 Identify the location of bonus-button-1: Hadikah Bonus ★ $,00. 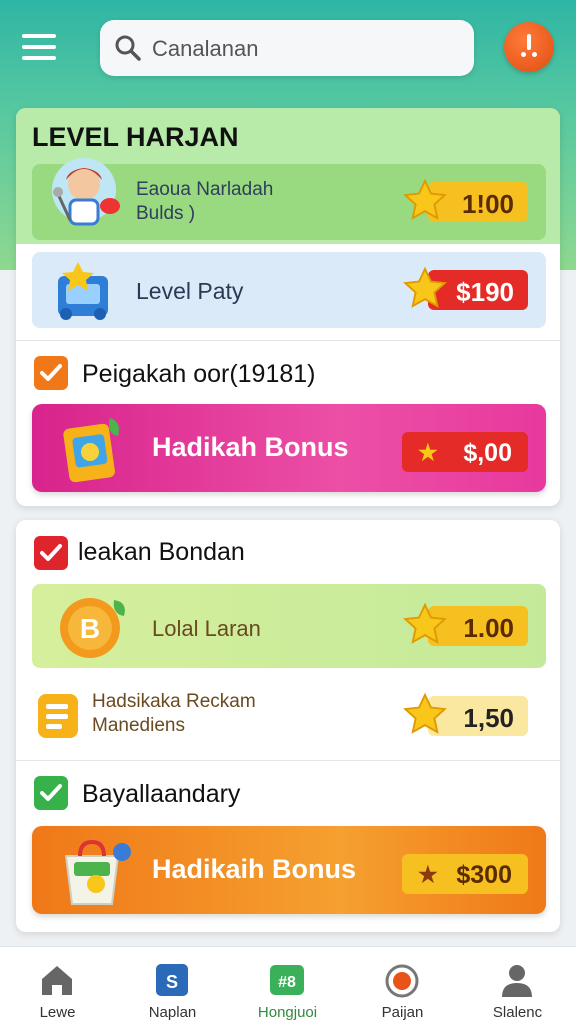
(289, 448).